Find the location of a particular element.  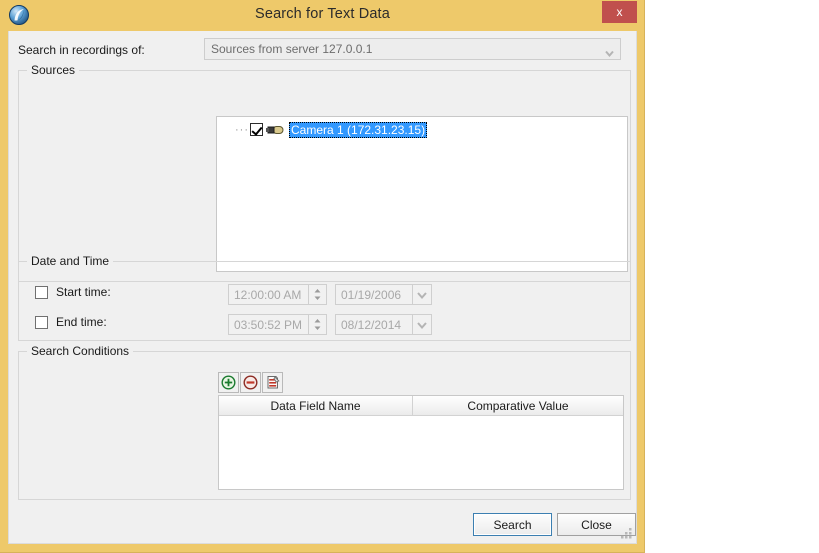

start-time-input: 12:00:00 AM is located at coordinates (277, 294).